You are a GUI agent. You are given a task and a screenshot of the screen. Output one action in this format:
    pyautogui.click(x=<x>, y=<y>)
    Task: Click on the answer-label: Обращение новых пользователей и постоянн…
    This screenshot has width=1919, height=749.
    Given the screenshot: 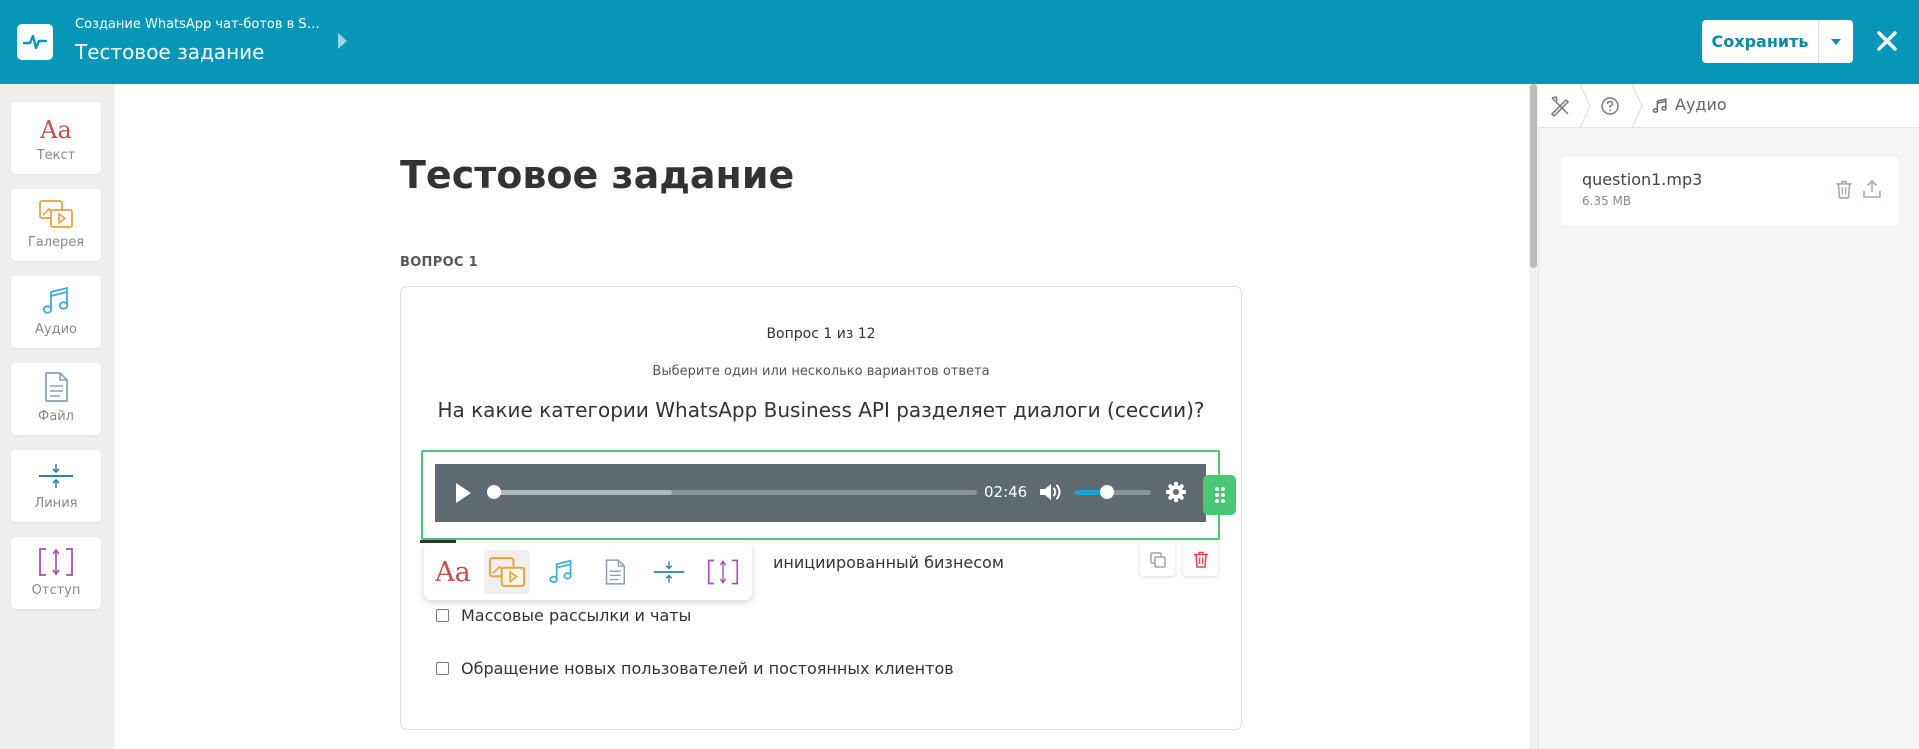 What is the action you would take?
    pyautogui.click(x=707, y=668)
    